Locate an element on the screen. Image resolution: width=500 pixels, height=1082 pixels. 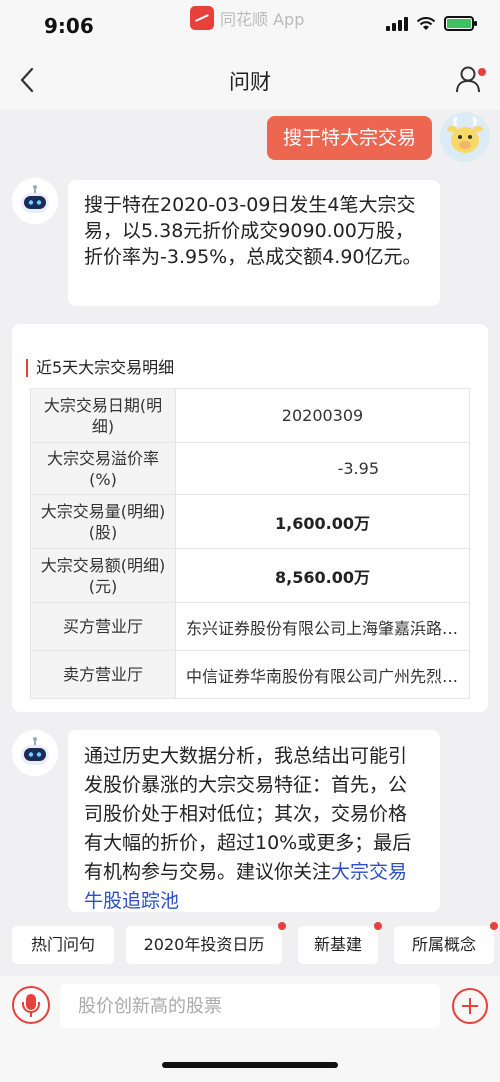
chip-label: 2020年投资日历 is located at coordinates (204, 944).